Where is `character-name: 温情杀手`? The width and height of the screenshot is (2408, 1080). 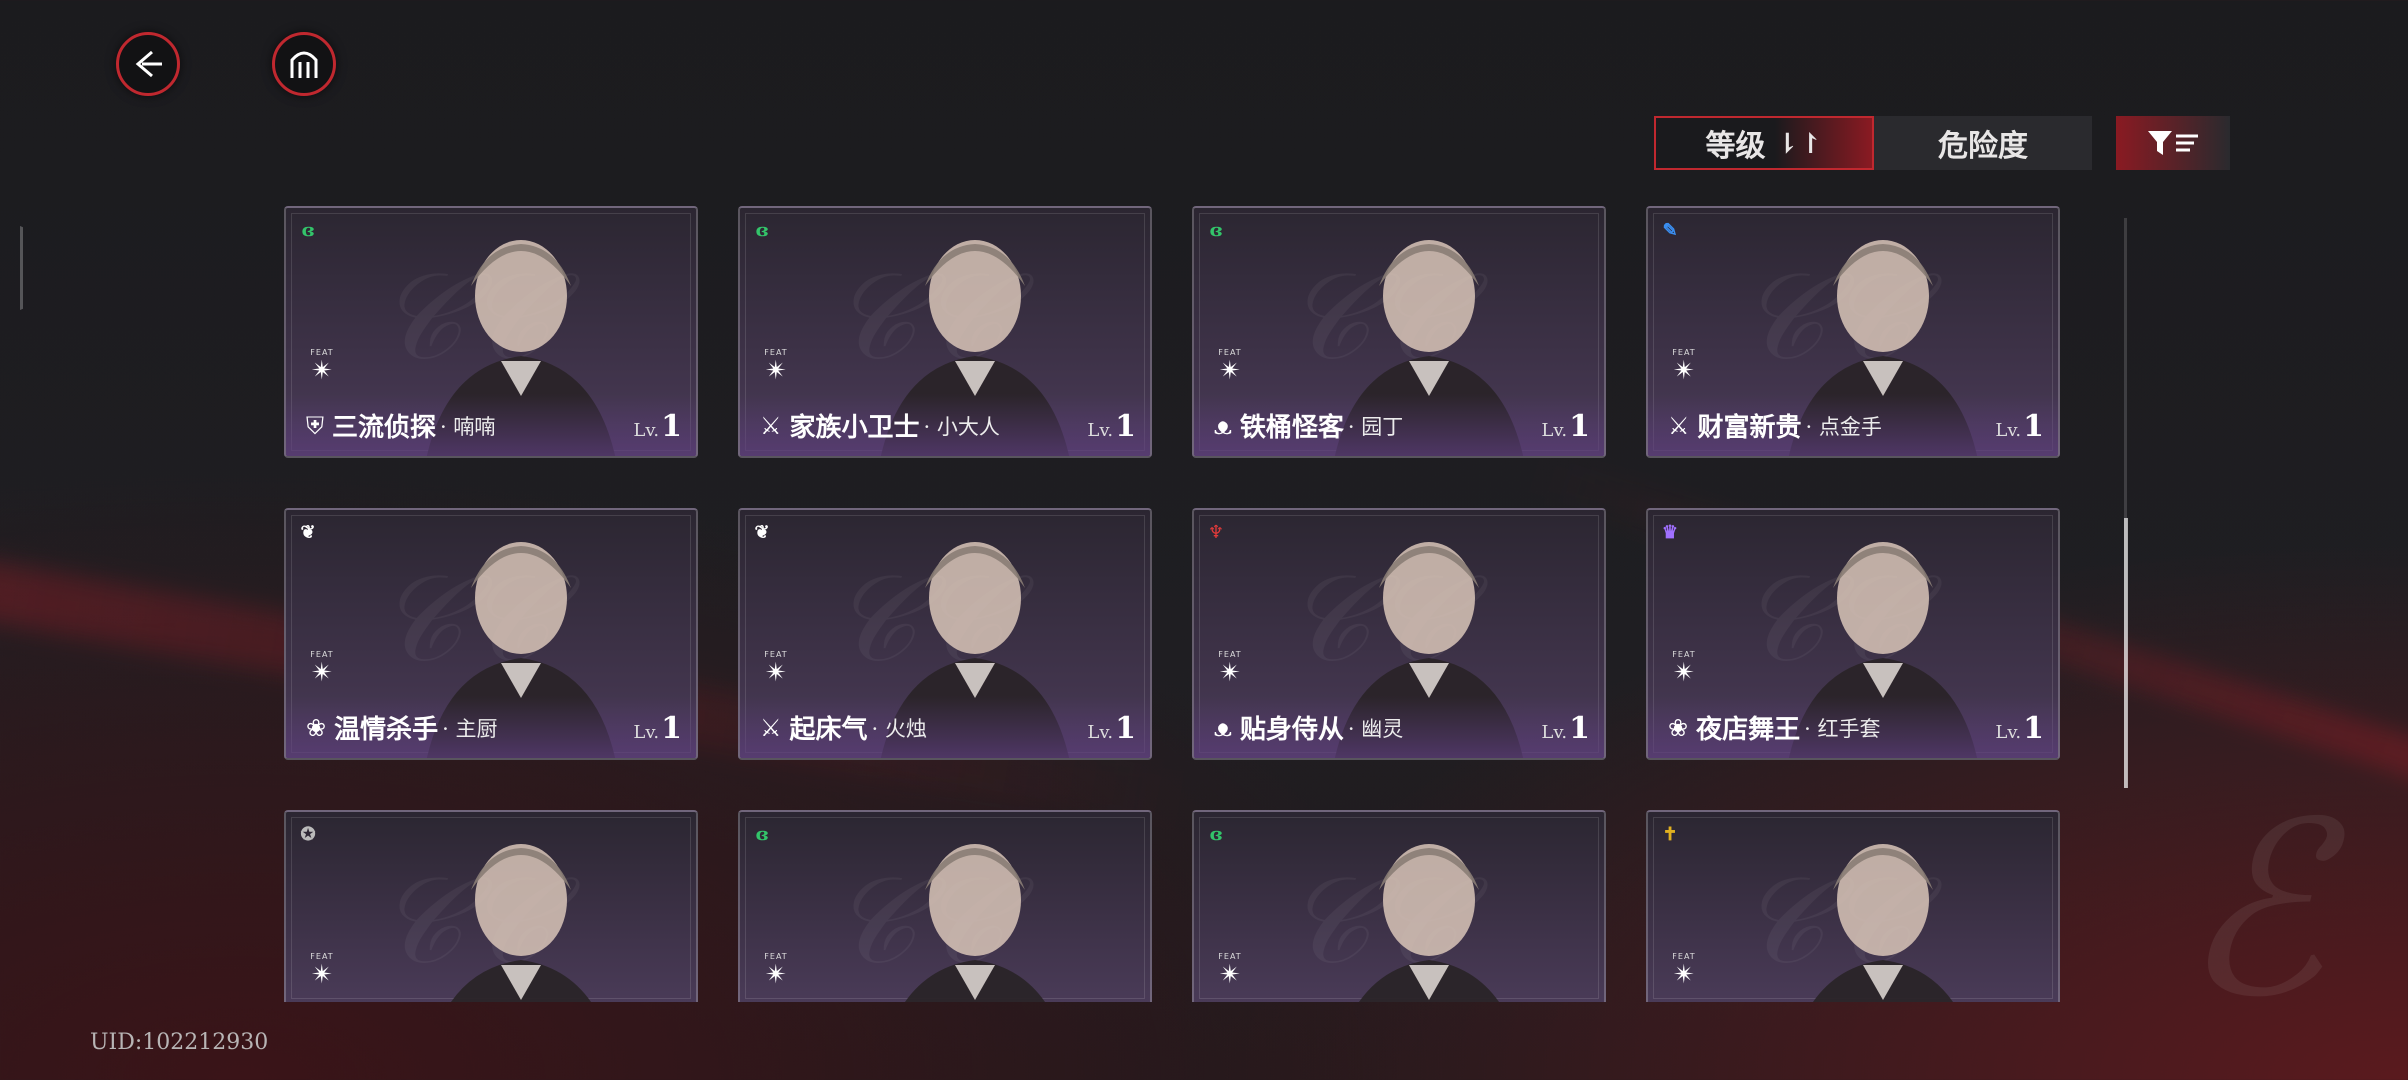
character-name: 温情杀手 is located at coordinates (386, 730).